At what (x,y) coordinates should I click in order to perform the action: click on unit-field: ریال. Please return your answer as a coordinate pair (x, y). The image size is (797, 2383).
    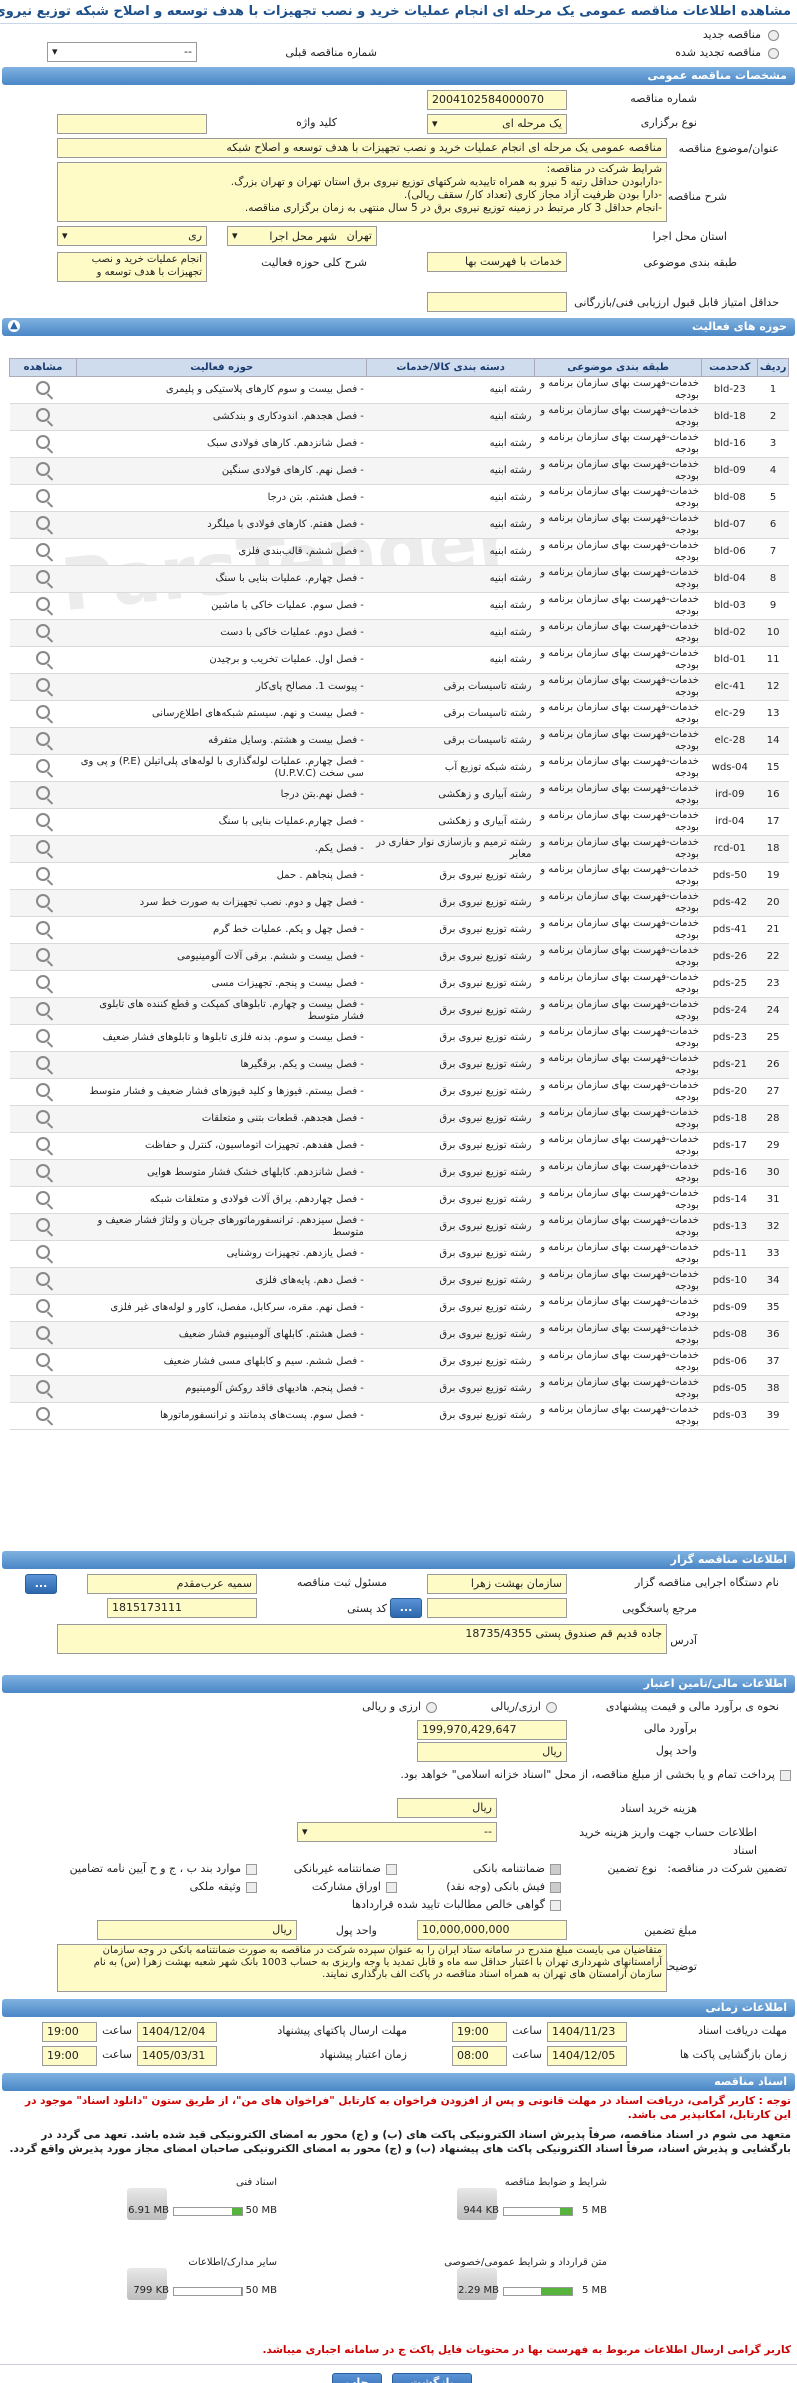
    Looking at the image, I should click on (492, 1752).